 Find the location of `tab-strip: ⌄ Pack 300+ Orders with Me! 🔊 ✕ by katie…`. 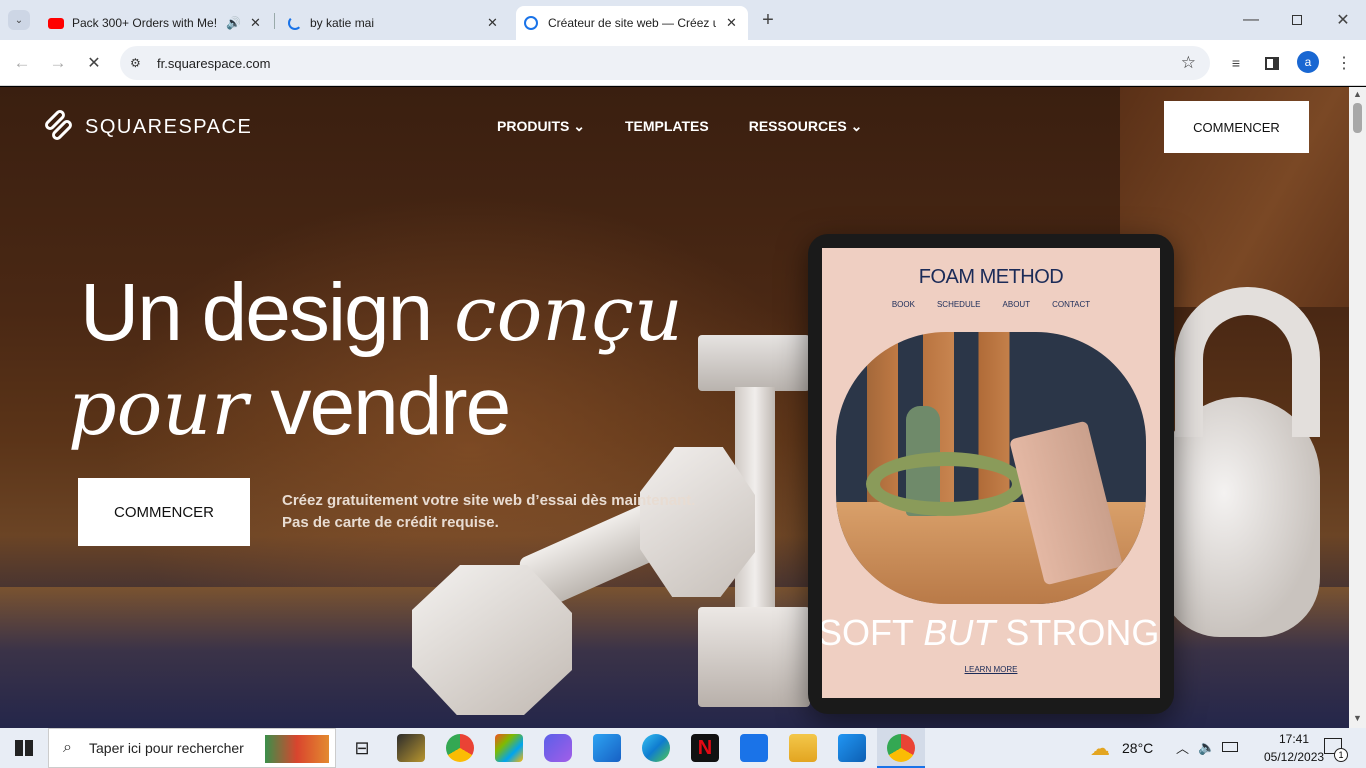

tab-strip: ⌄ Pack 300+ Orders with Me! 🔊 ✕ by katie… is located at coordinates (683, 20).